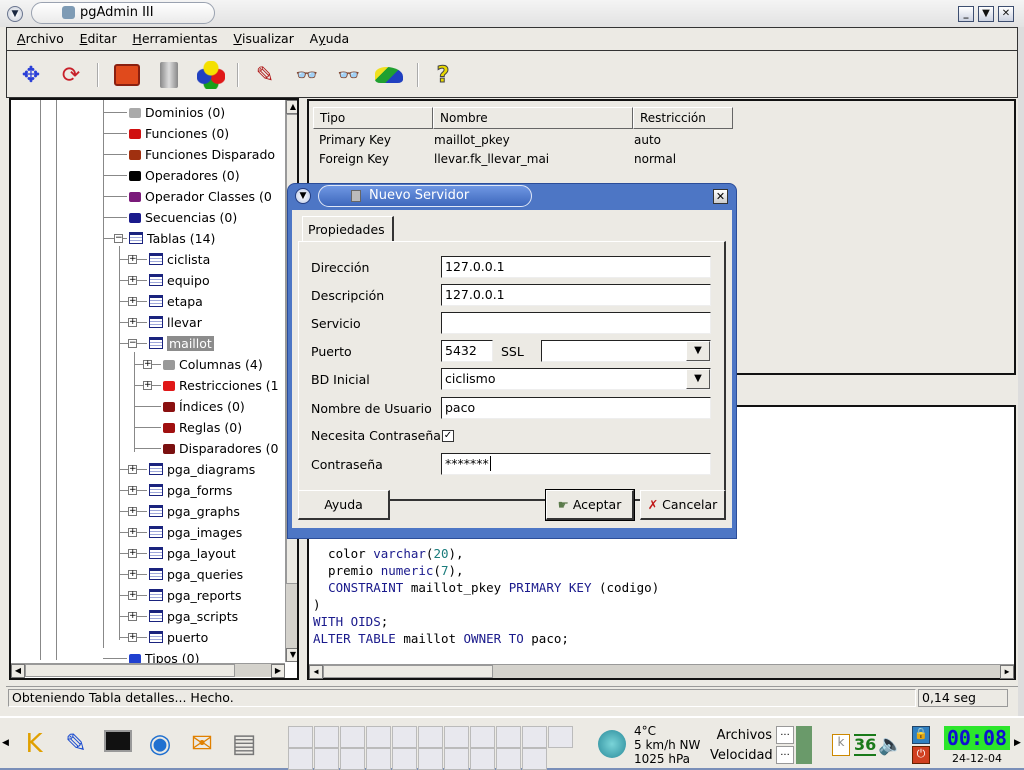  I want to click on sql-button: ✎, so click(265, 75).